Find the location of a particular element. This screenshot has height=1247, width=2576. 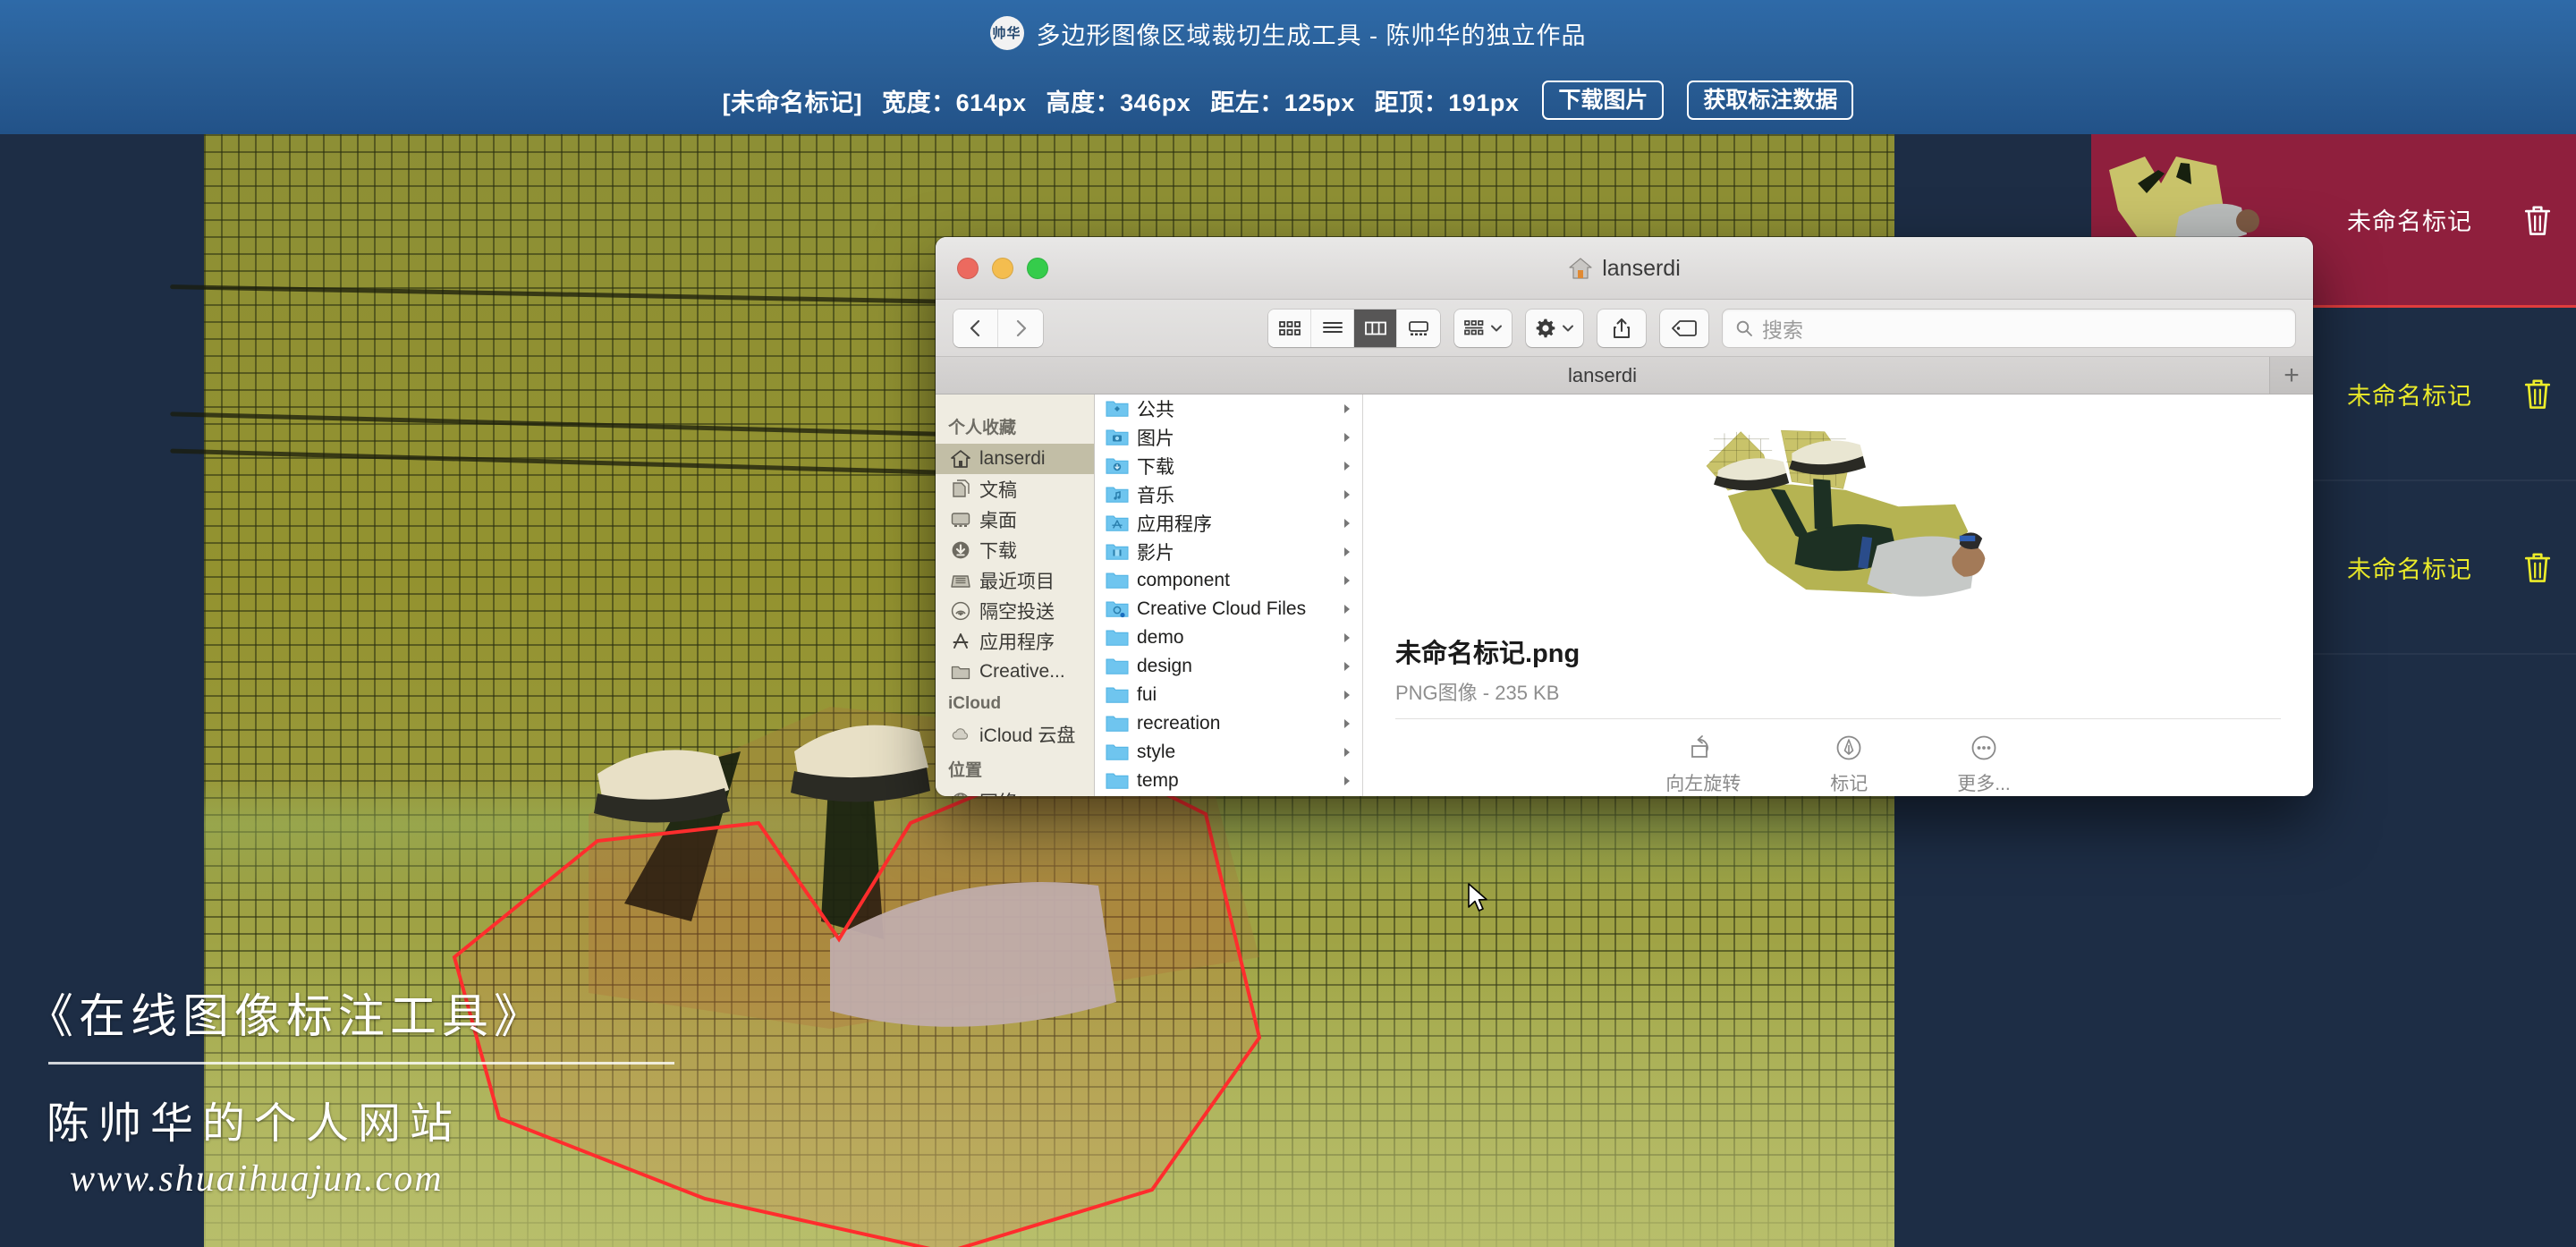

site-watermark: 《在线图像标注工具》 陈帅华的个人网站 www.shuaihuajun.com is located at coordinates (350, 1089).